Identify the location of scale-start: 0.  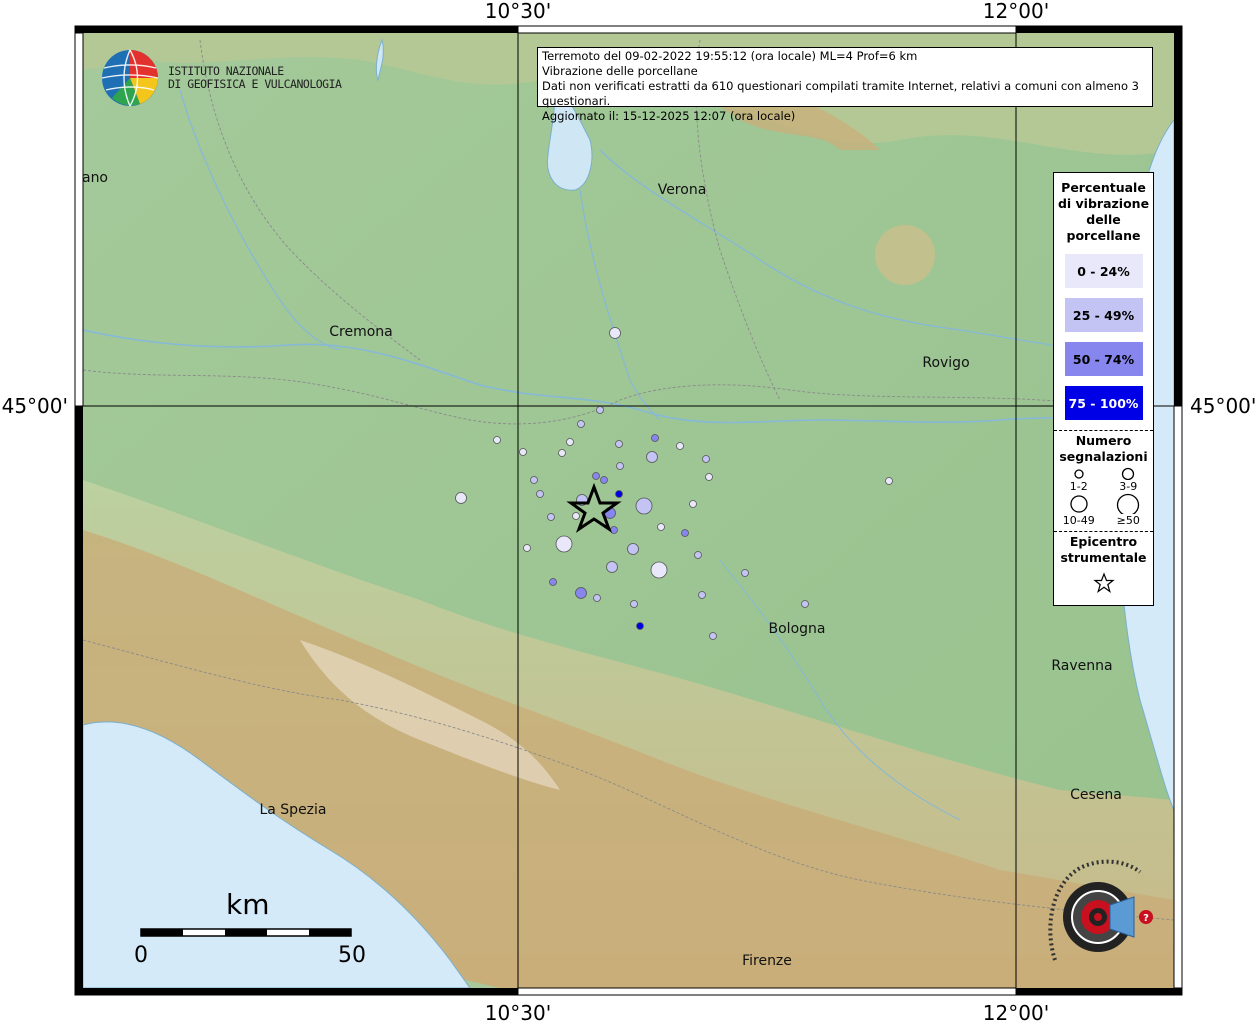
(141, 955).